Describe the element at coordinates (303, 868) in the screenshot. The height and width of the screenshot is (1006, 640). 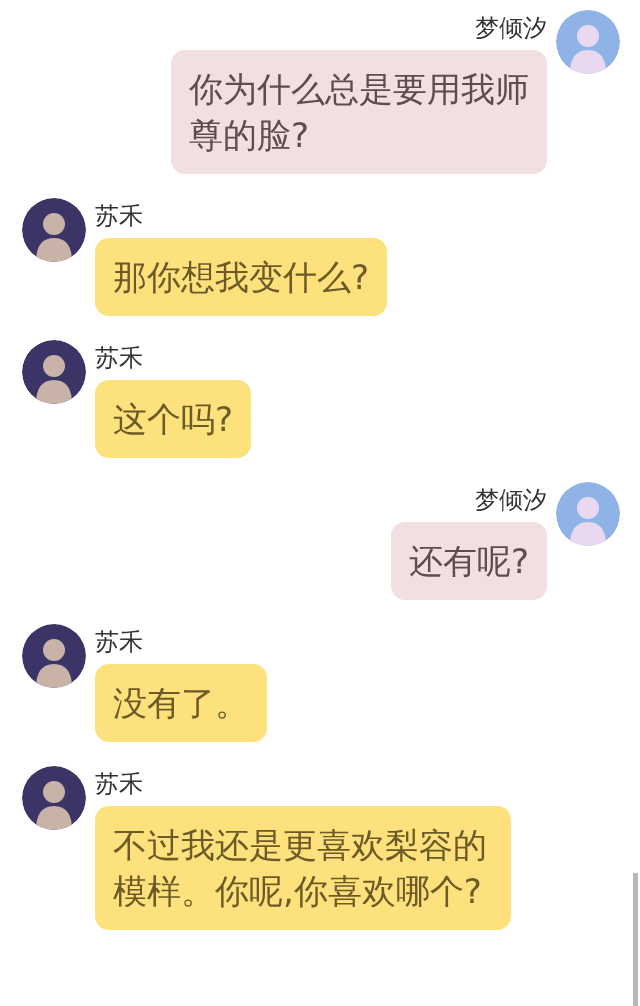
I see `message-bubble: 不过我还是更喜欢梨容的模样。你呢,你喜欢哪个?` at that location.